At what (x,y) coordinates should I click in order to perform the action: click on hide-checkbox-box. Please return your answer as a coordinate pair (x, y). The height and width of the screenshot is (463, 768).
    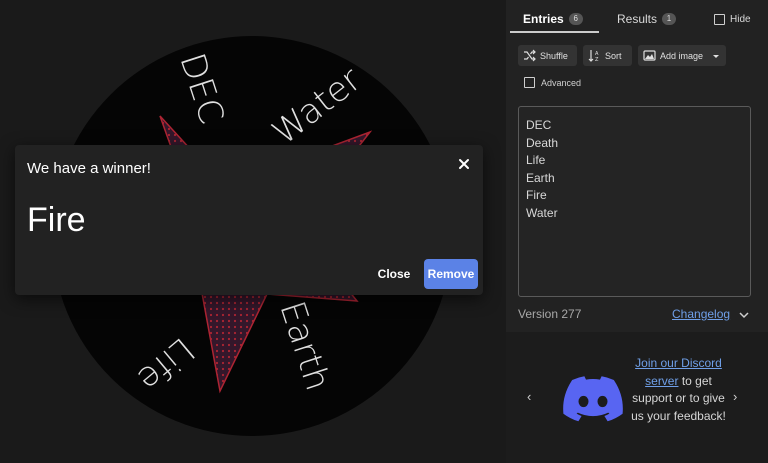
    Looking at the image, I should click on (719, 19).